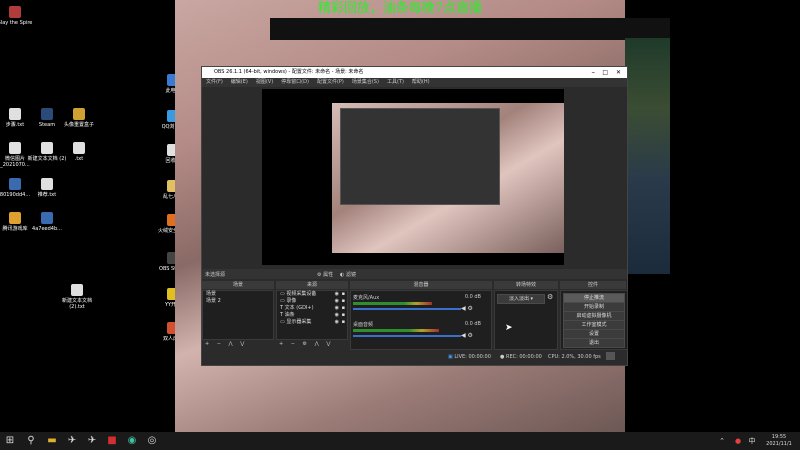  What do you see at coordinates (299, 308) in the screenshot?
I see `source-label: 文本 (GDI+)` at bounding box center [299, 308].